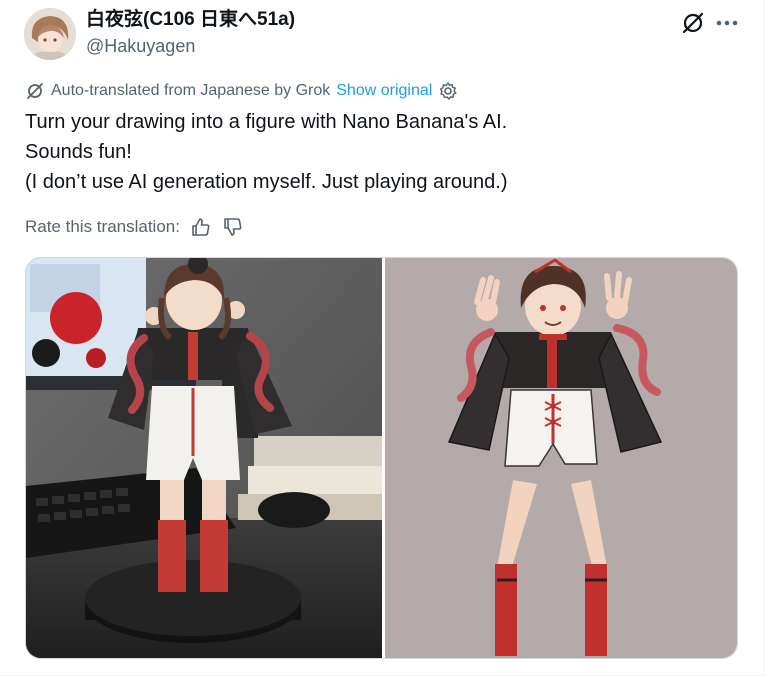 Image resolution: width=765 pixels, height=676 pixels. I want to click on show-original-link: Show original, so click(384, 91).